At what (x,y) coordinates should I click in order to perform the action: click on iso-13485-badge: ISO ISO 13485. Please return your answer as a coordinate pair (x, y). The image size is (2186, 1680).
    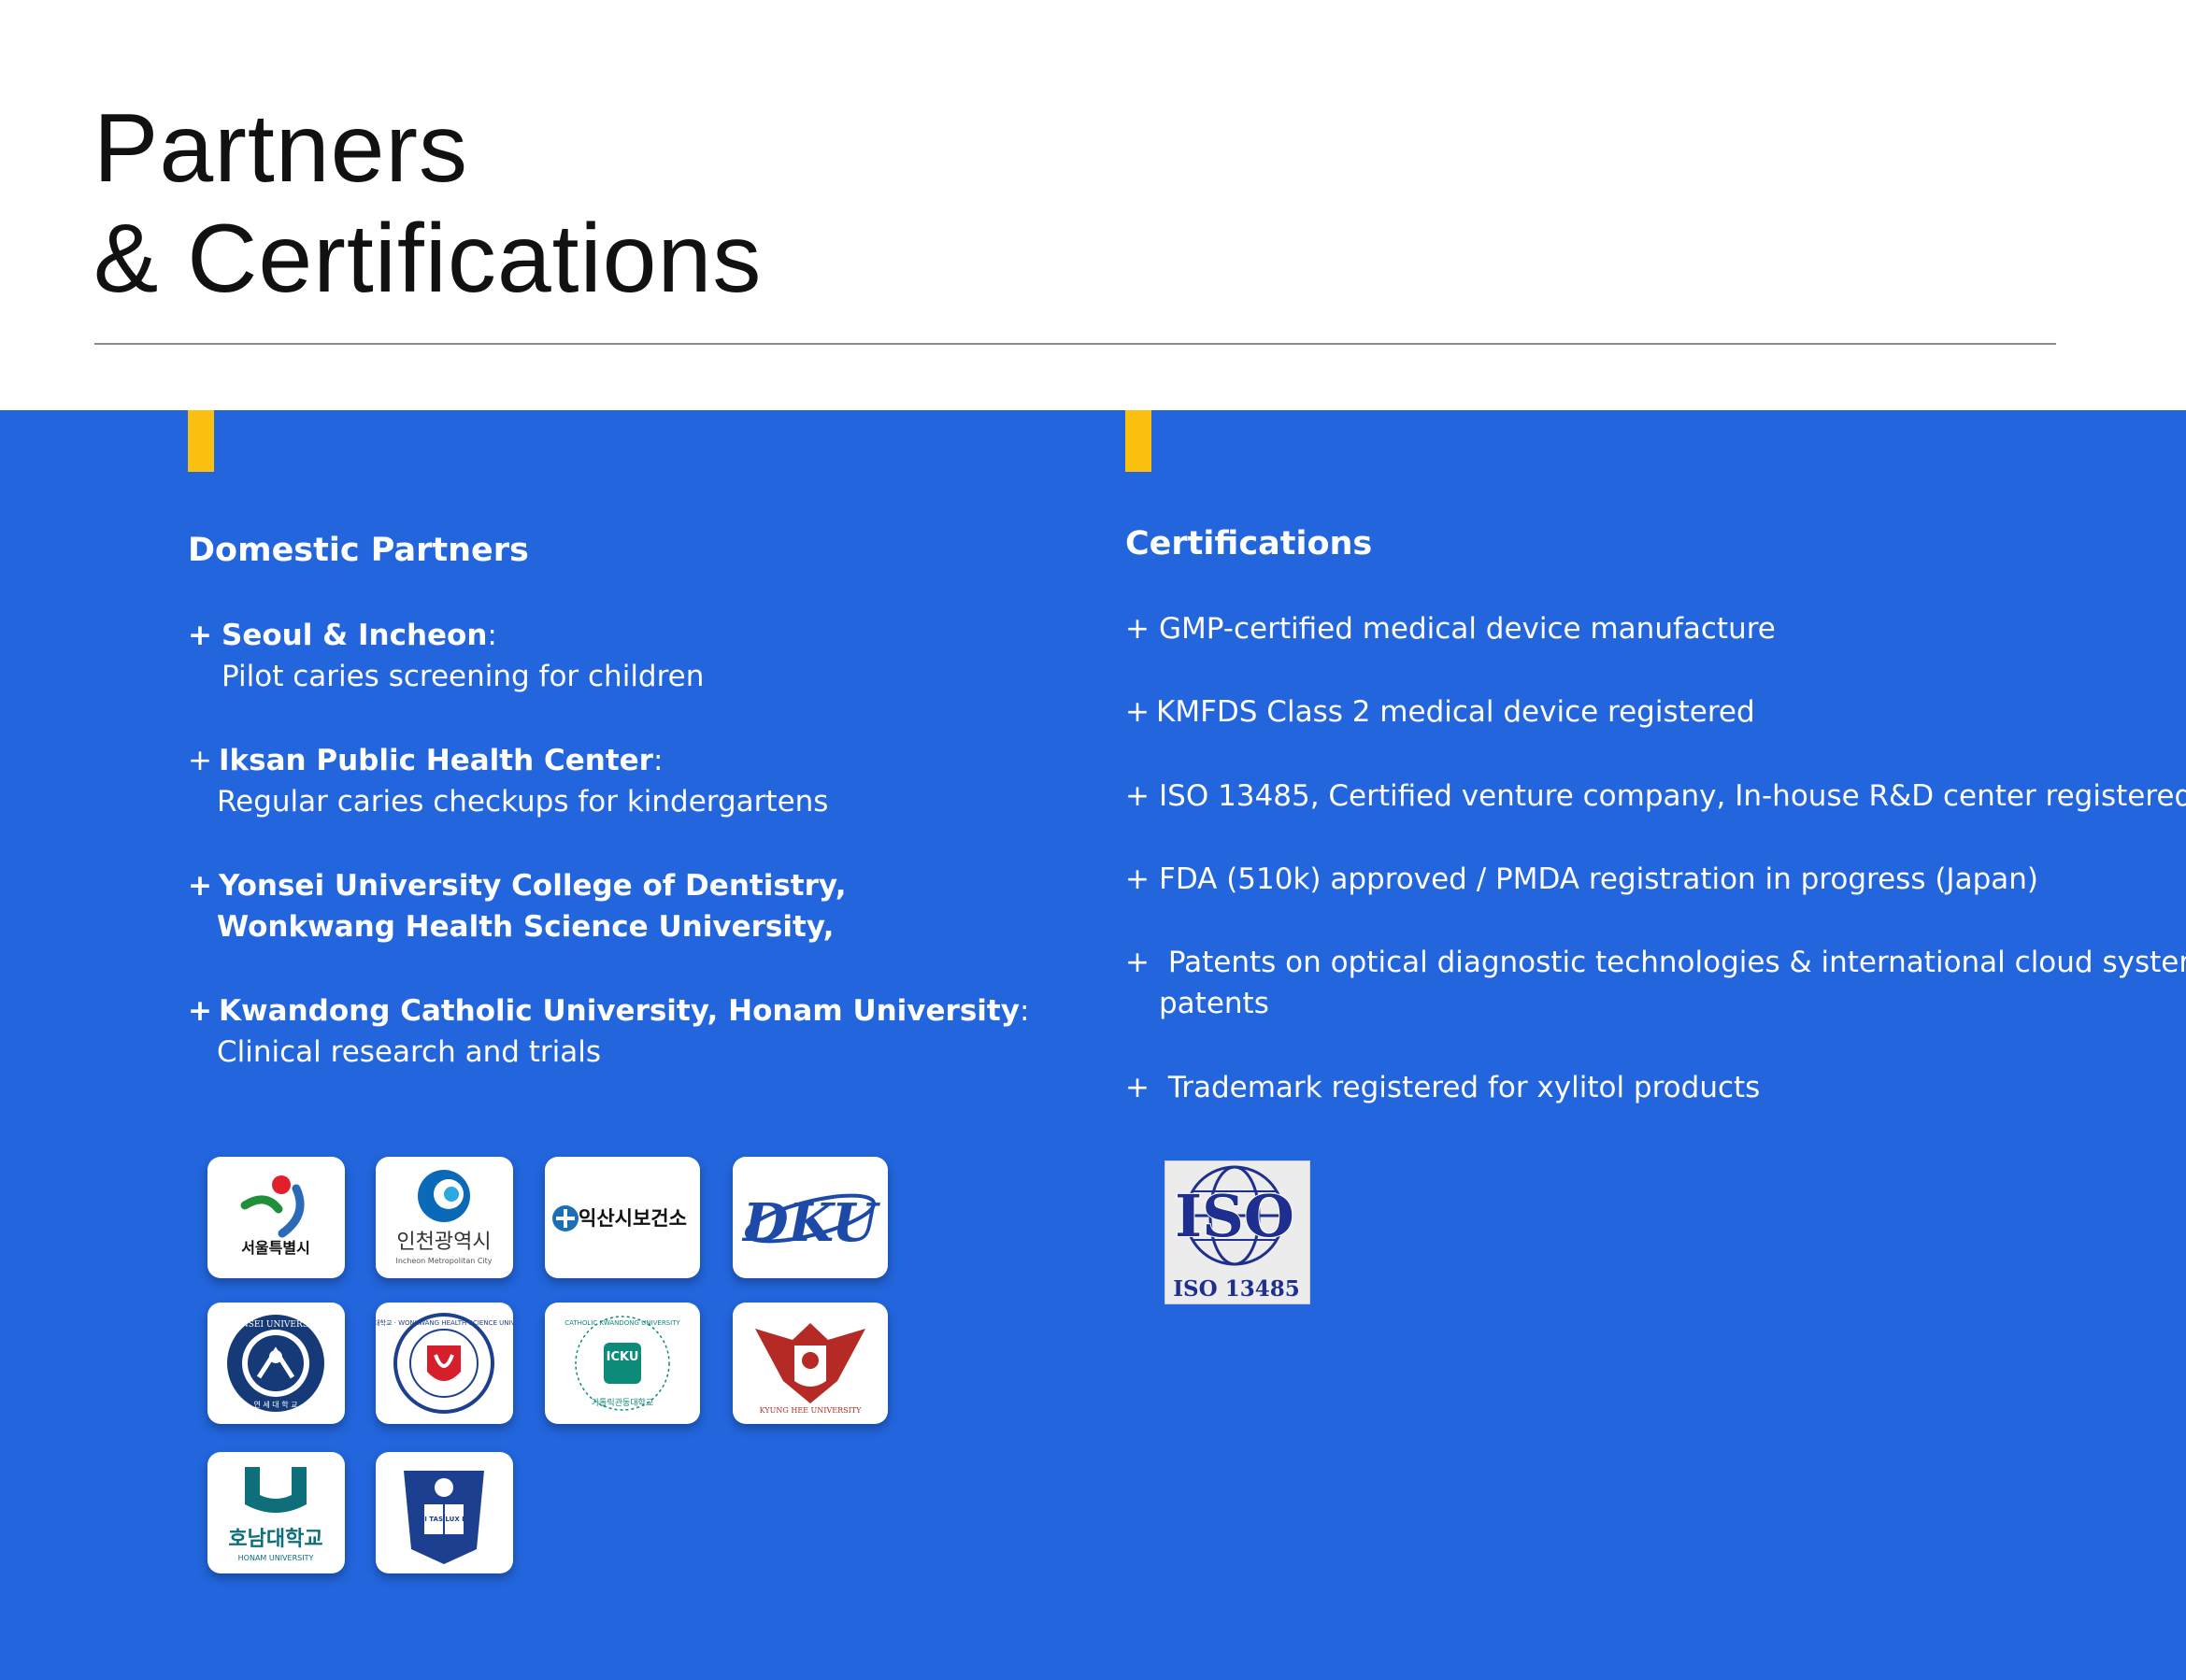
    Looking at the image, I should click on (1237, 1232).